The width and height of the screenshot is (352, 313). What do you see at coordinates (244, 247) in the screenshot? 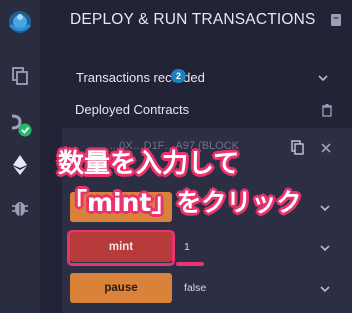
I see `mint-amount-input: 1` at bounding box center [244, 247].